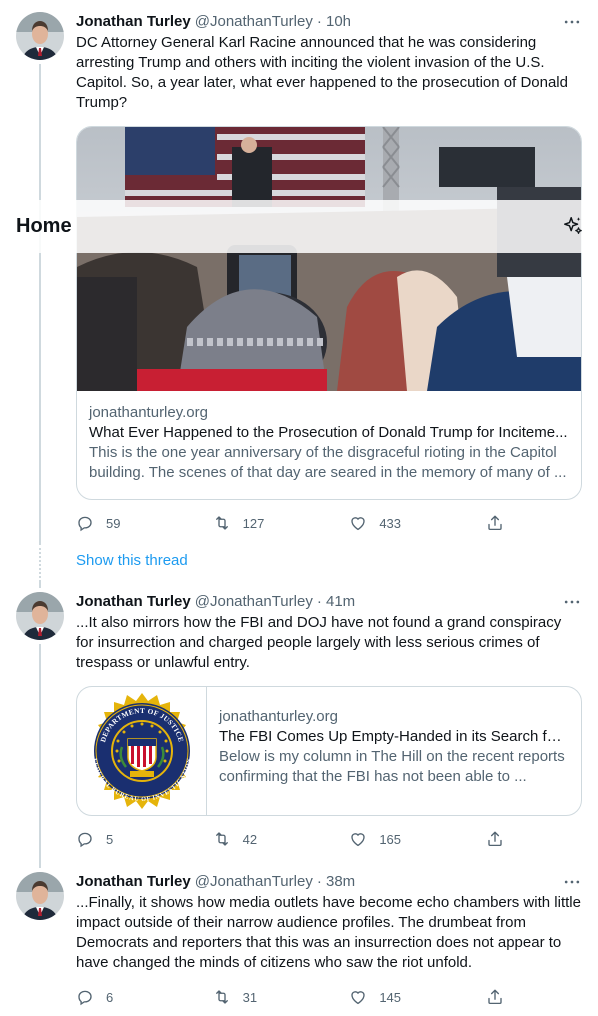  Describe the element at coordinates (299, 226) in the screenshot. I see `home-header: Home` at that location.